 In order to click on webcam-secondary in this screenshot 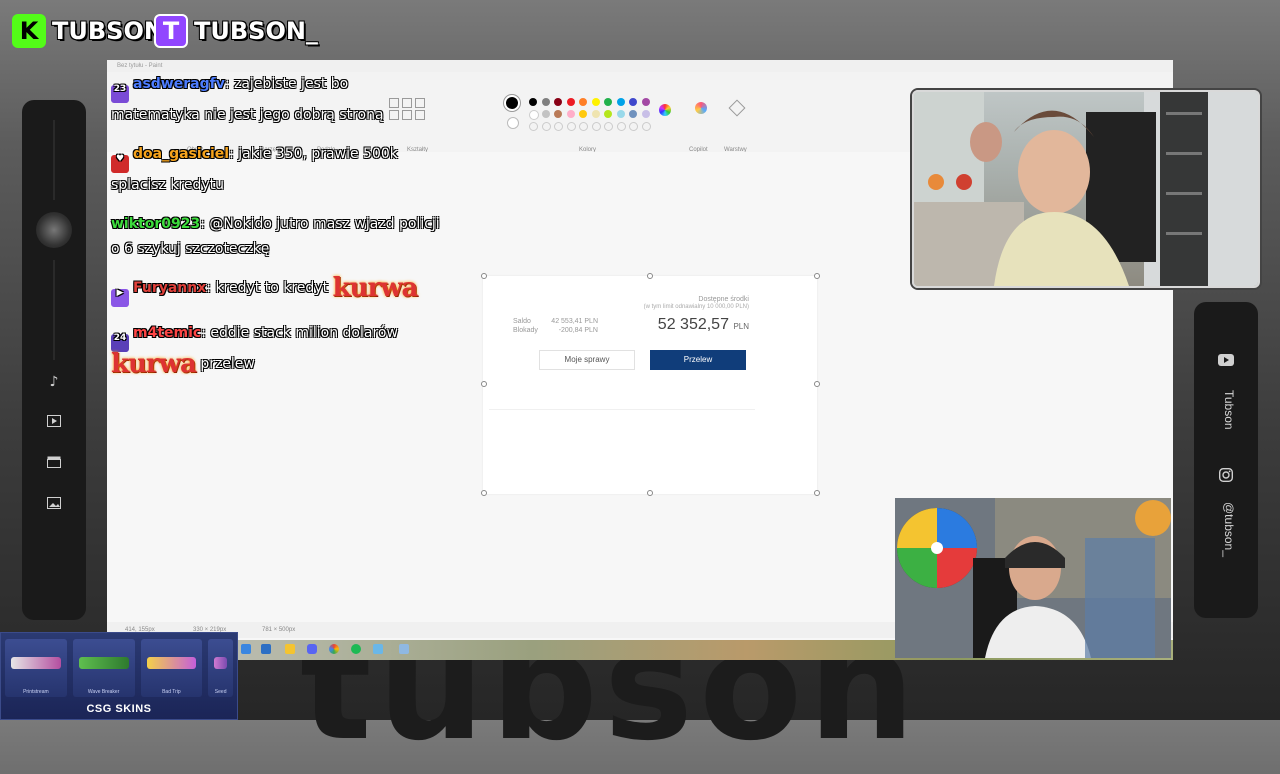, I will do `click(1033, 578)`.